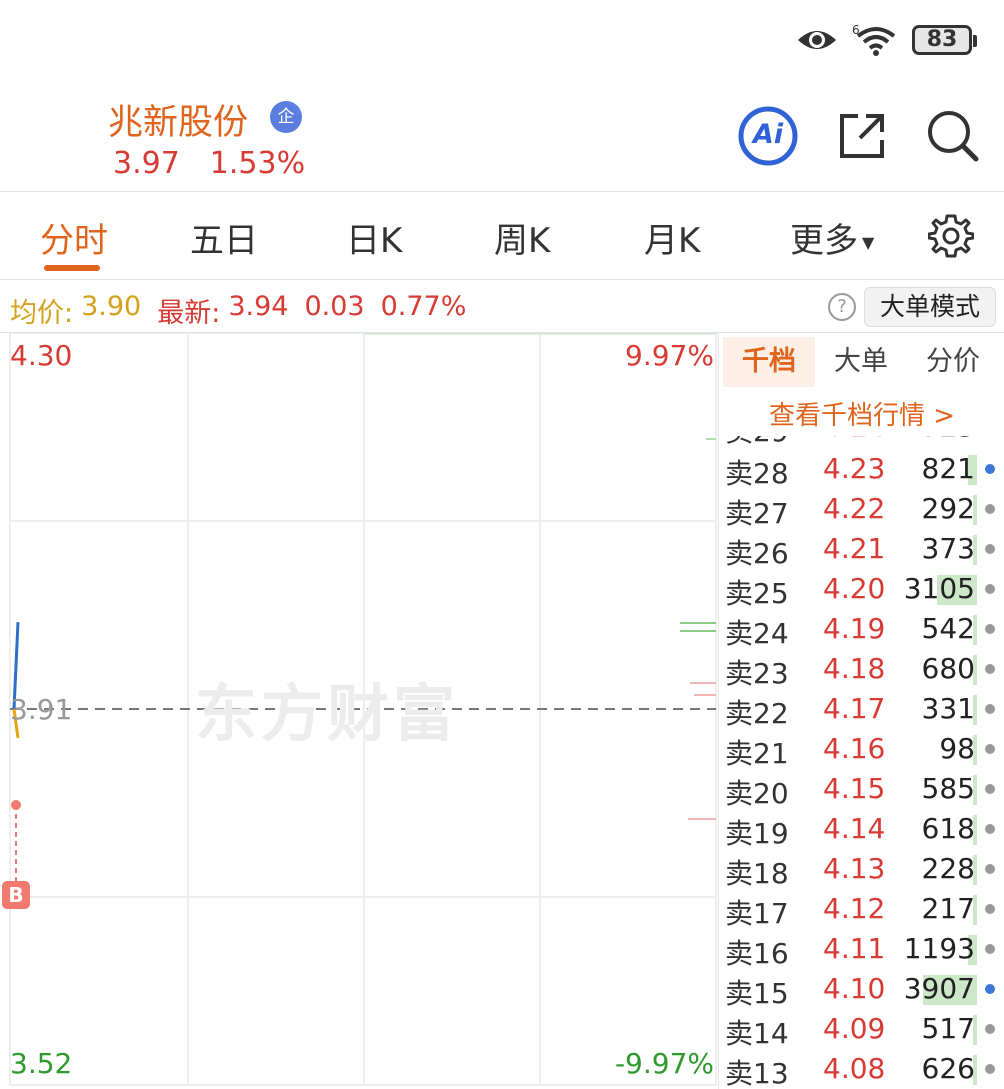 This screenshot has height=1089, width=1004. I want to click on level-label: 卖22, so click(757, 713).